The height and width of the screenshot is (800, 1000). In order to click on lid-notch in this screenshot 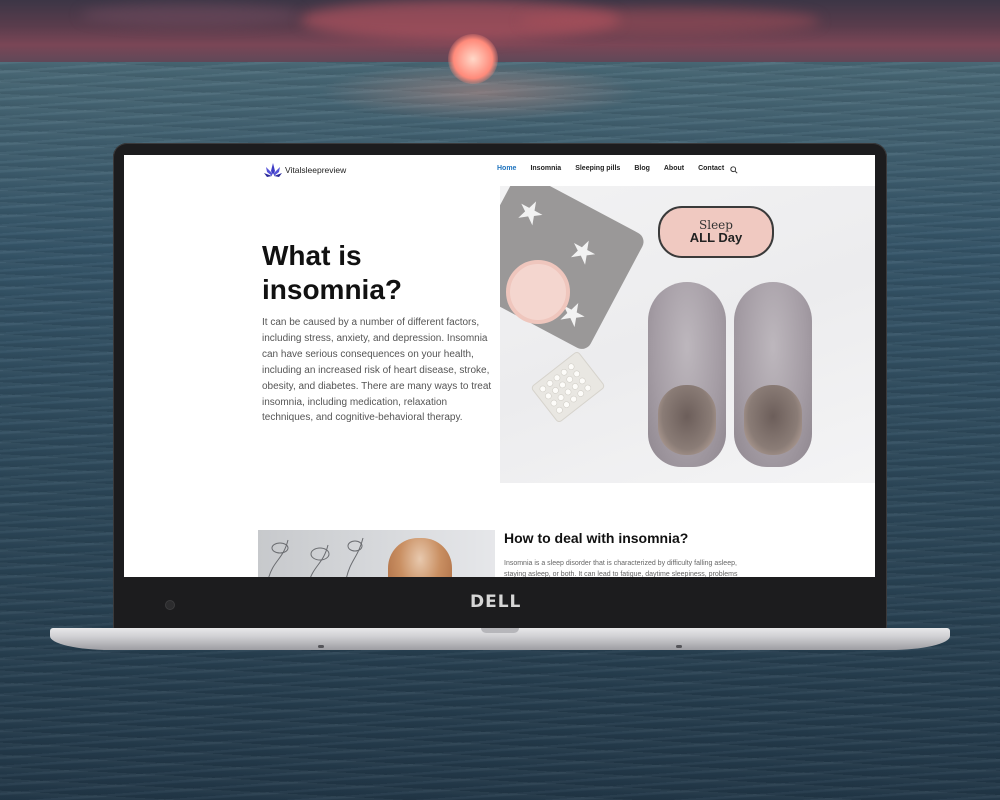, I will do `click(500, 630)`.